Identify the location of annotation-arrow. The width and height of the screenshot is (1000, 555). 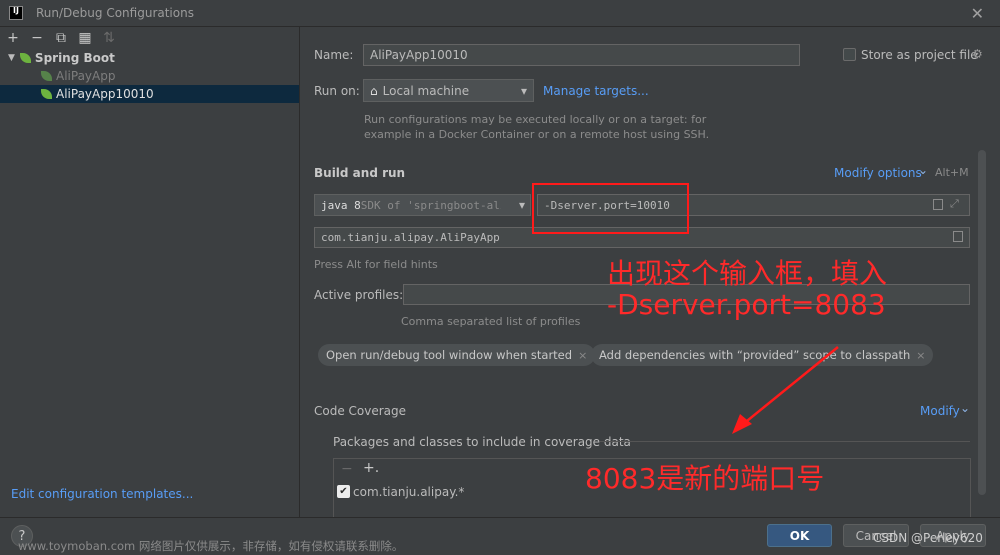
(785, 390).